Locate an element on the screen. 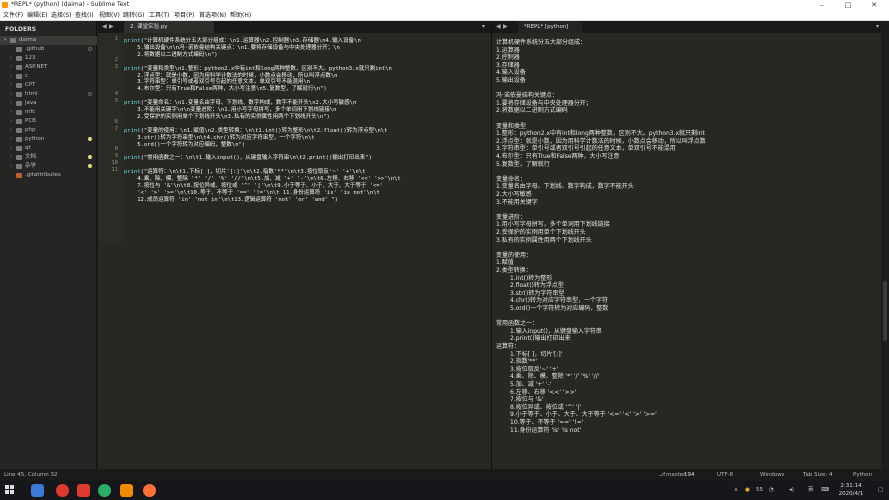  status-branch: master is located at coordinates (675, 475).